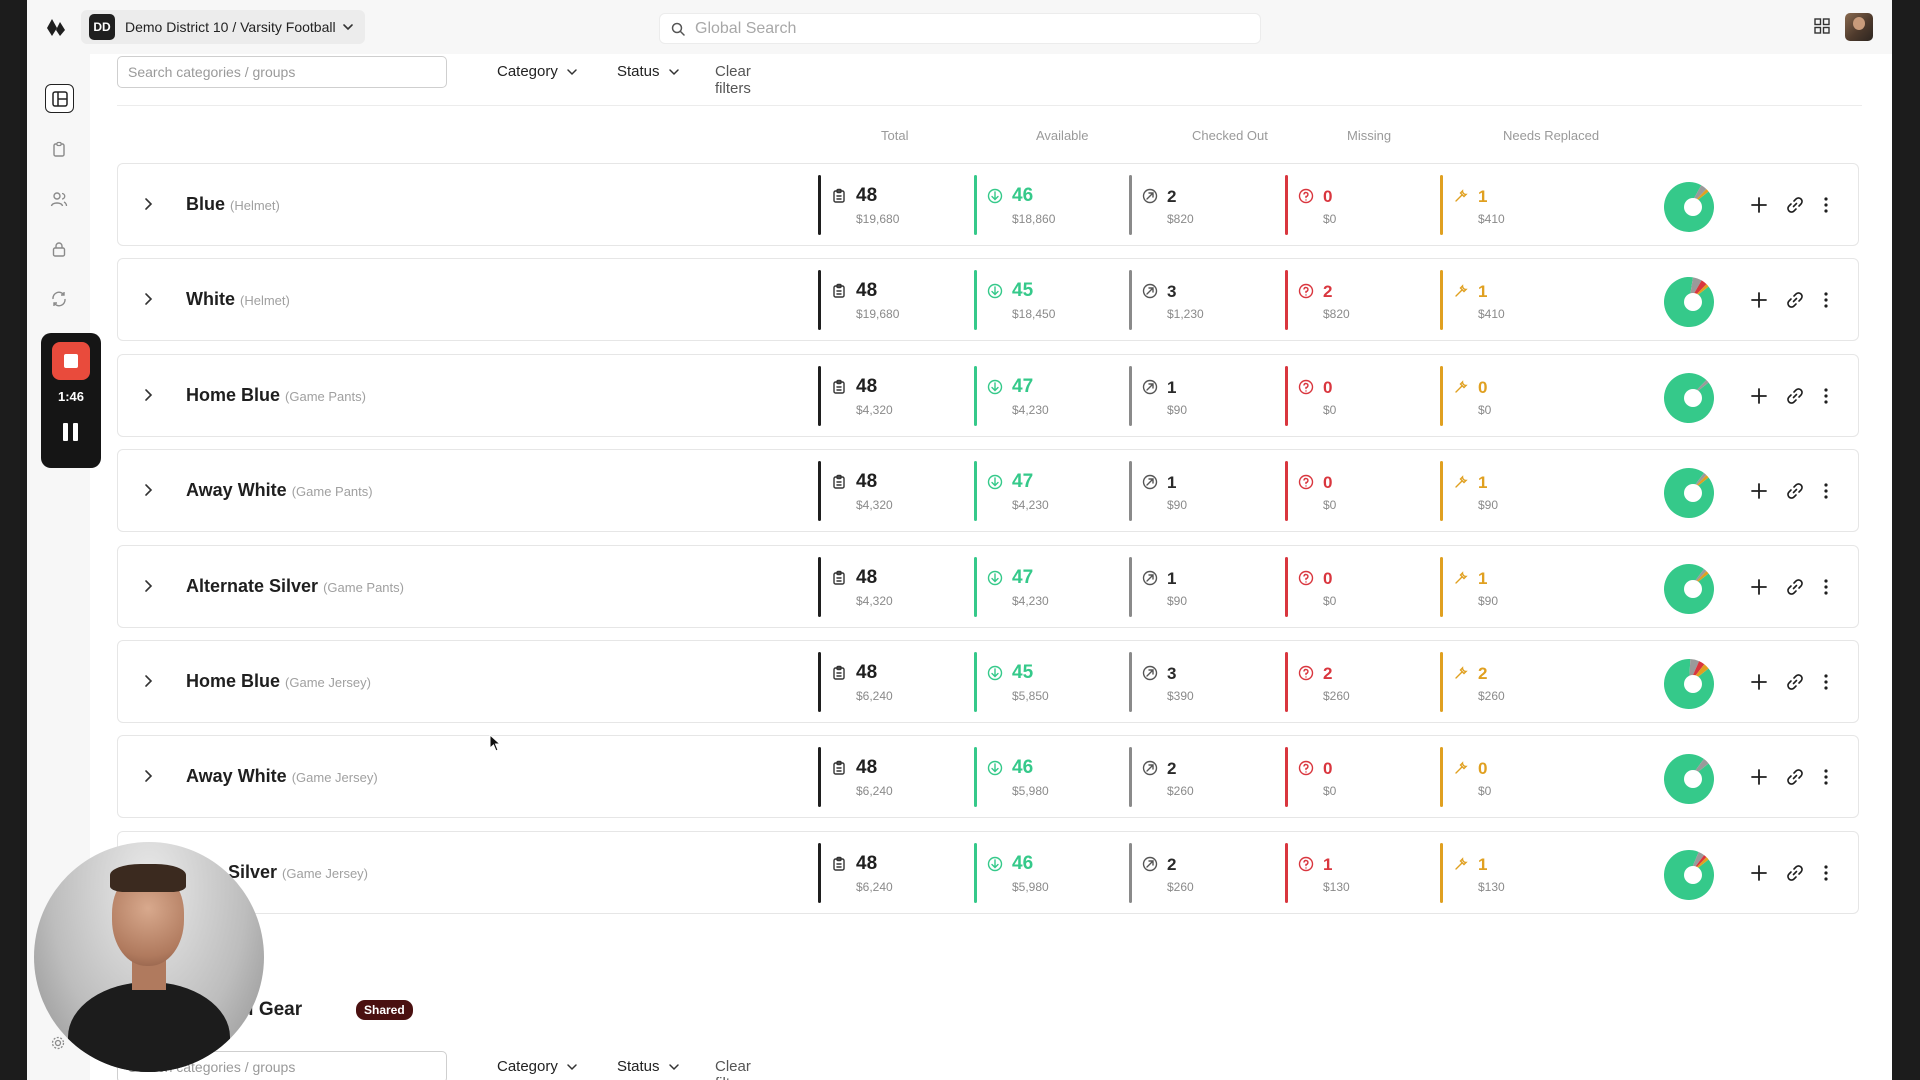  I want to click on settings-gear-icon, so click(58, 1043).